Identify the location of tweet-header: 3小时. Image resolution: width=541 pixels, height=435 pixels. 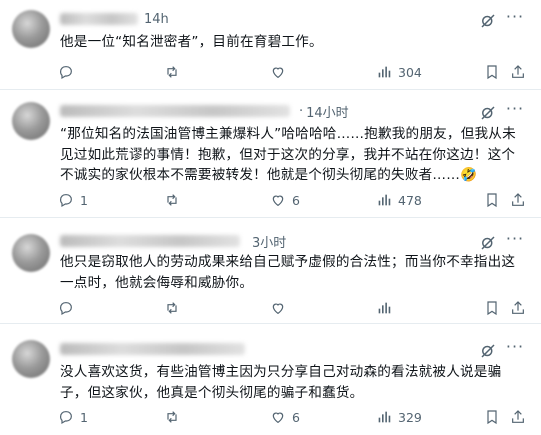
(173, 241).